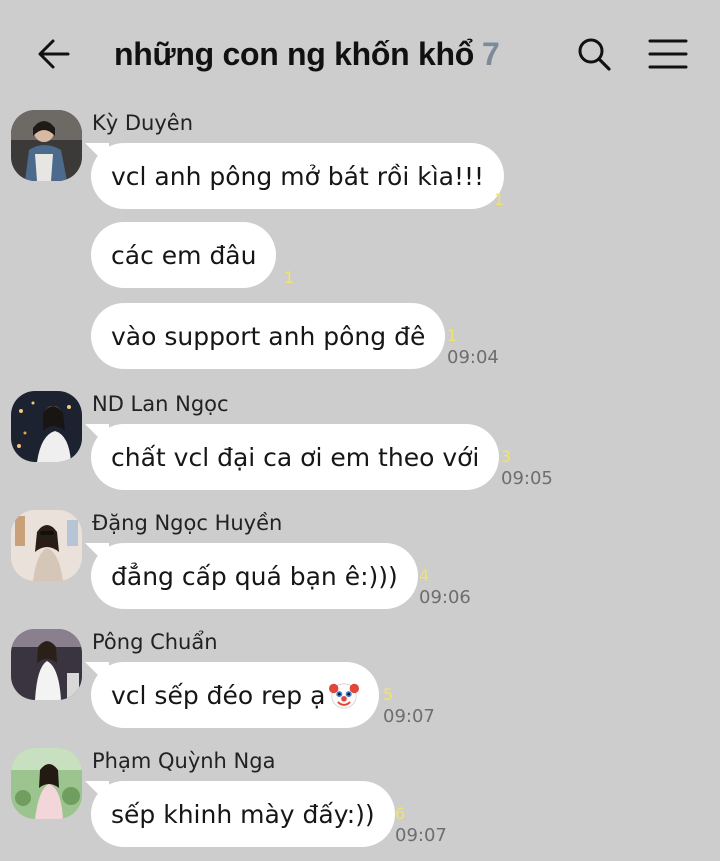  I want to click on hamburger-menu-icon, so click(668, 54).